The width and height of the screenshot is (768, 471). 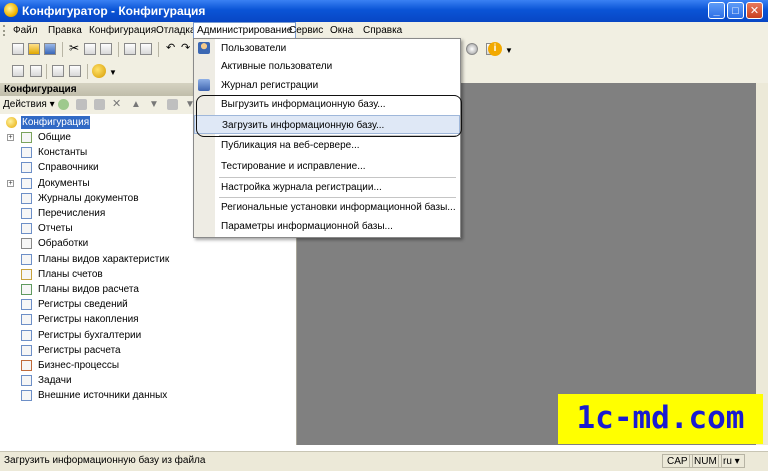 What do you see at coordinates (270, 85) in the screenshot?
I see `admin-menu-item-label: Журнал регистрации` at bounding box center [270, 85].